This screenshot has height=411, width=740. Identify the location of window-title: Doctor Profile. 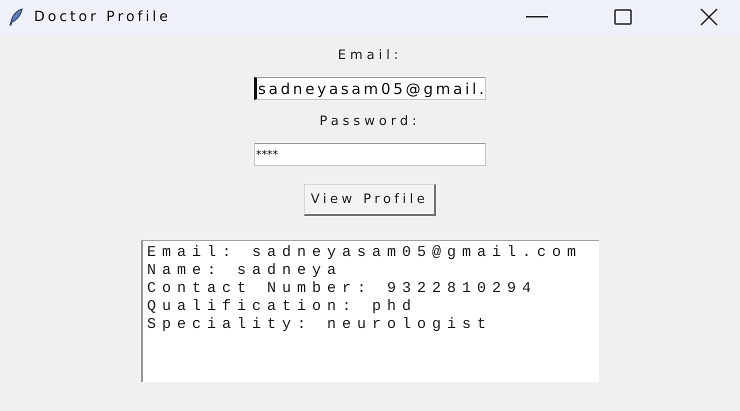
(103, 17).